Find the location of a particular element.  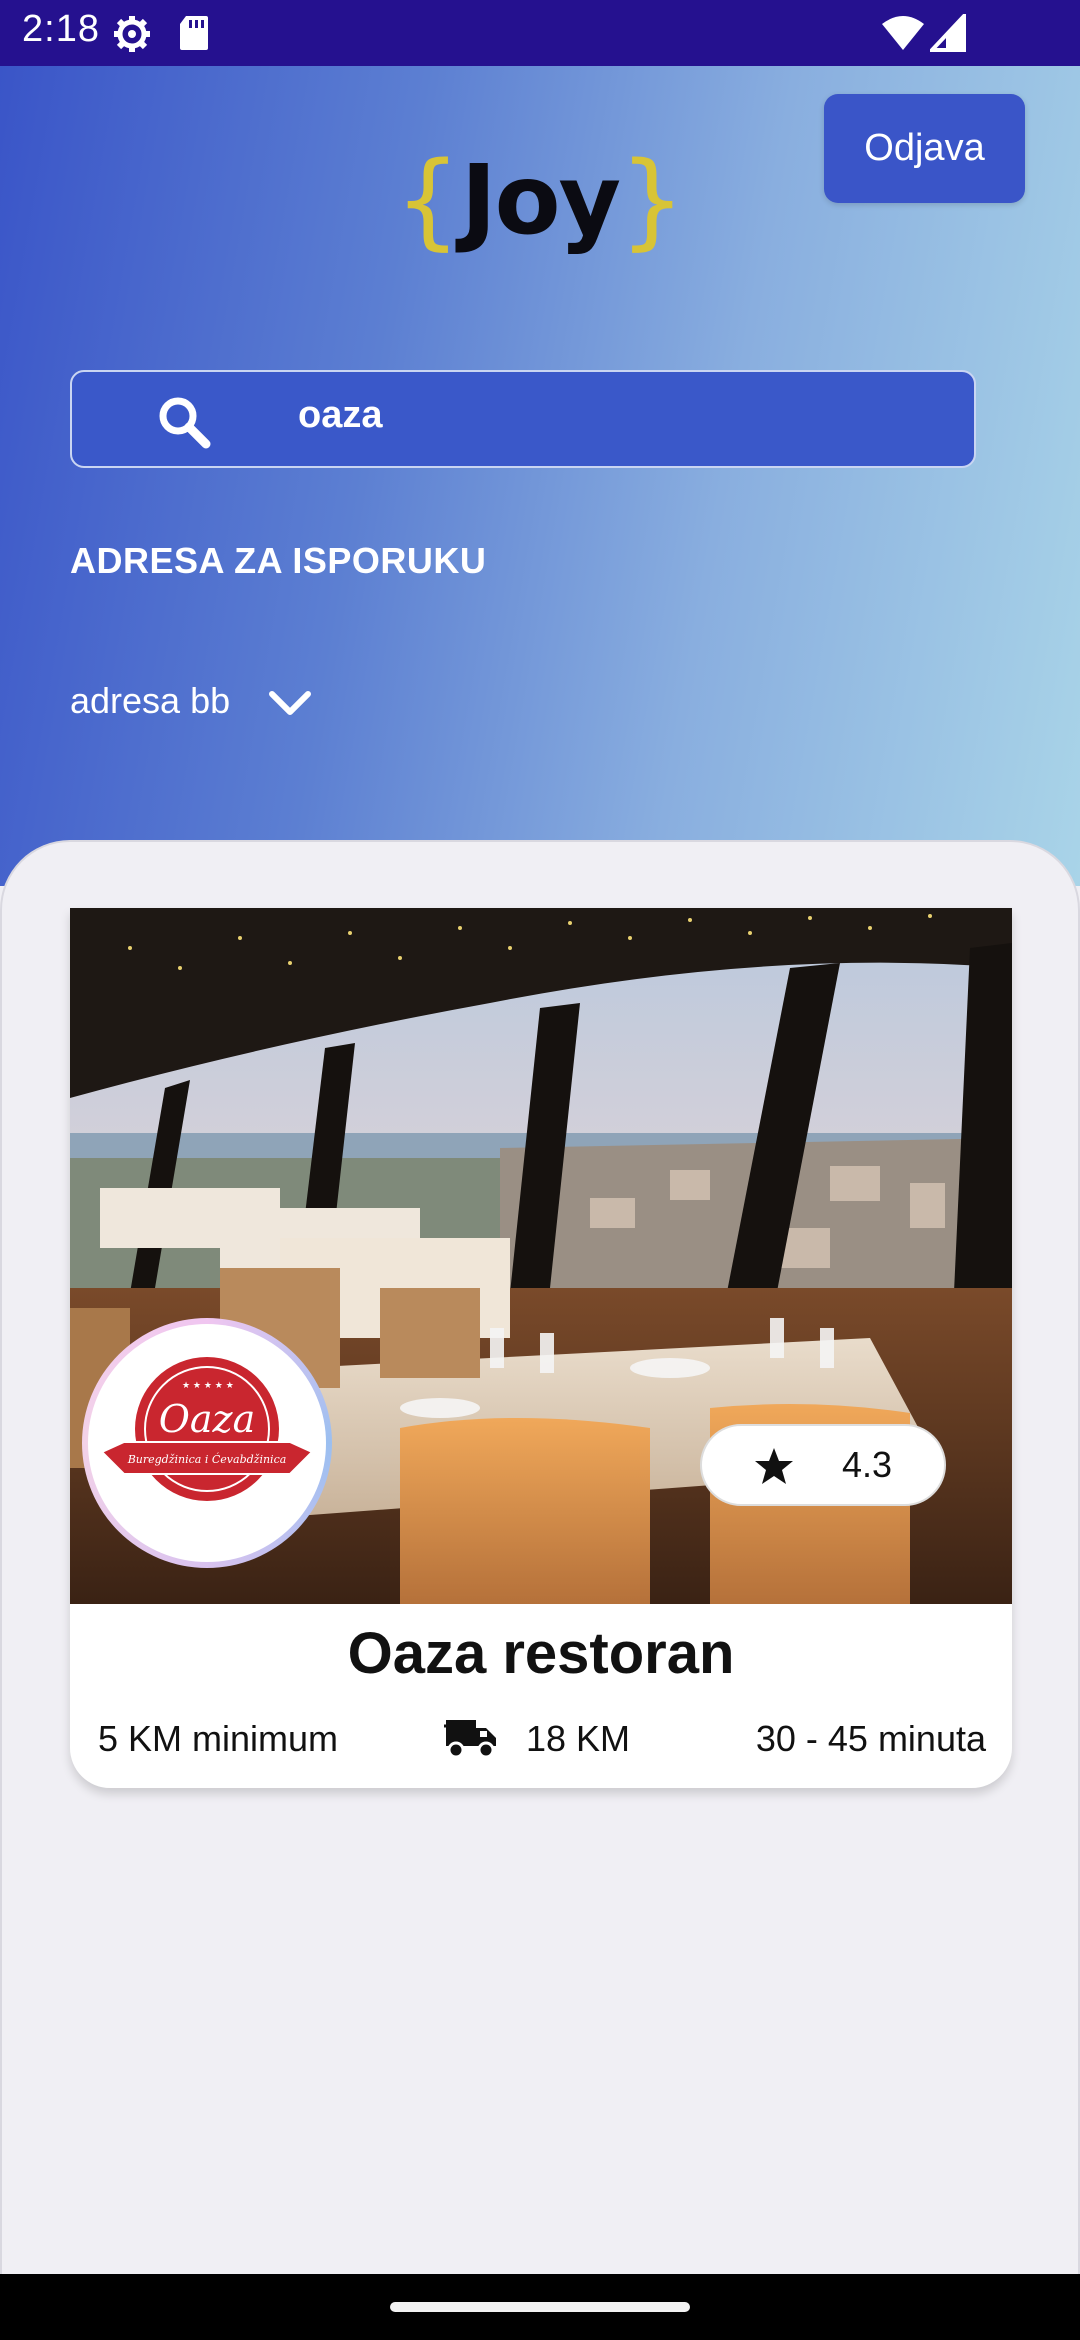

restaurant-name: Oaza restoran is located at coordinates (541, 1653).